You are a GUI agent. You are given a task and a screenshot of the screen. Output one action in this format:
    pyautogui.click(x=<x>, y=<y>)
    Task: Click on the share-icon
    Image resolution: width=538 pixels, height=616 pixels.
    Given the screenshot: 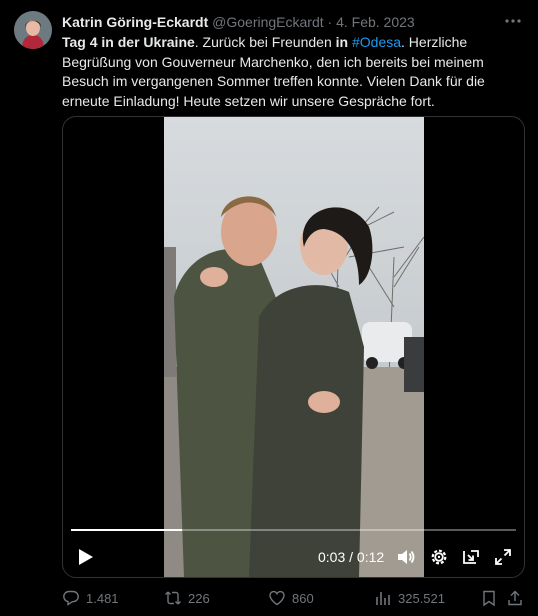 What is the action you would take?
    pyautogui.click(x=515, y=598)
    